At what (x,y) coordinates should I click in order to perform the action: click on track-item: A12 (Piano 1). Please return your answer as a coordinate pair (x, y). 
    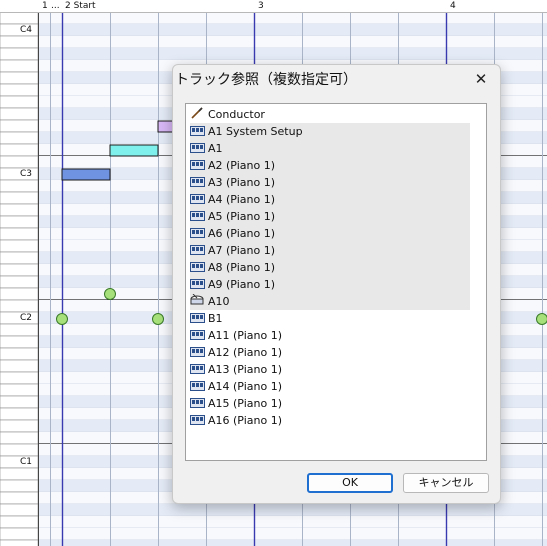
    Looking at the image, I should click on (236, 352).